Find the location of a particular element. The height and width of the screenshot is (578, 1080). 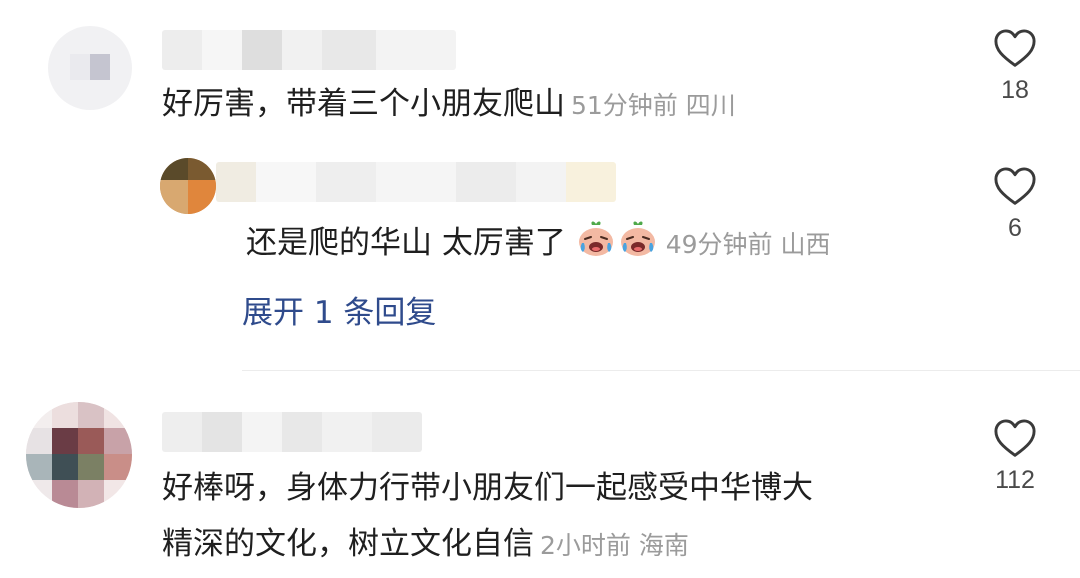

expand-replies-link: 展开 1 条回复 is located at coordinates (339, 309).